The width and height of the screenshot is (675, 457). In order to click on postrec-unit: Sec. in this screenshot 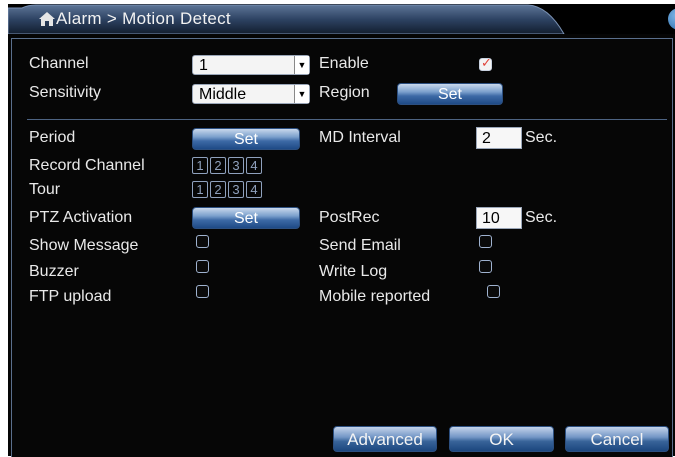, I will do `click(541, 217)`.